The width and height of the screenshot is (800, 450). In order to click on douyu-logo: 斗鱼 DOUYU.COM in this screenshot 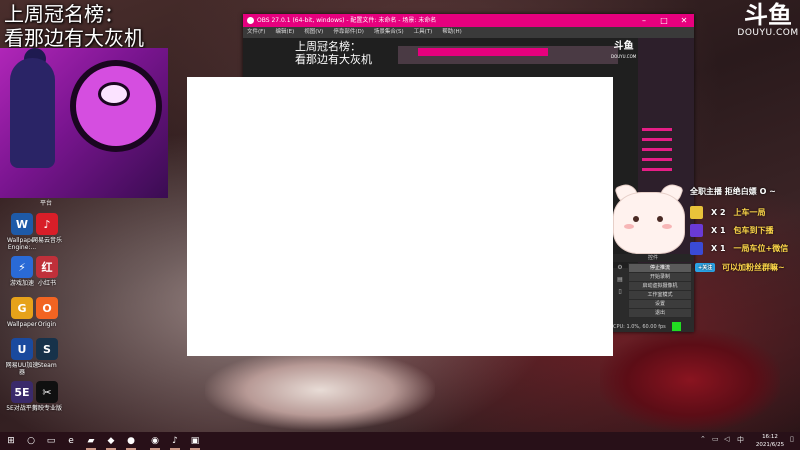, I will do `click(768, 20)`.